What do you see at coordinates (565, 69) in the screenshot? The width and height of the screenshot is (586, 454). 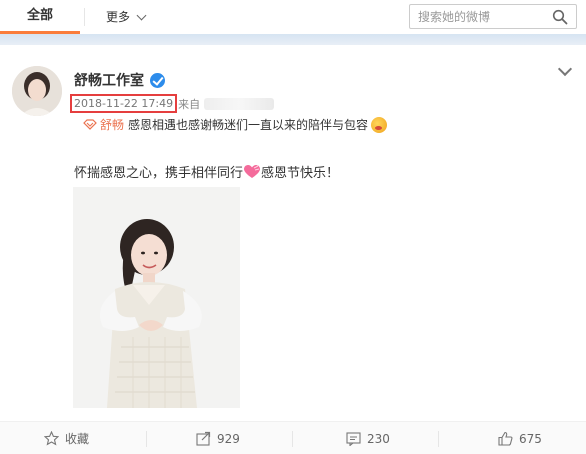 I see `post-menu-chevron-icon` at bounding box center [565, 69].